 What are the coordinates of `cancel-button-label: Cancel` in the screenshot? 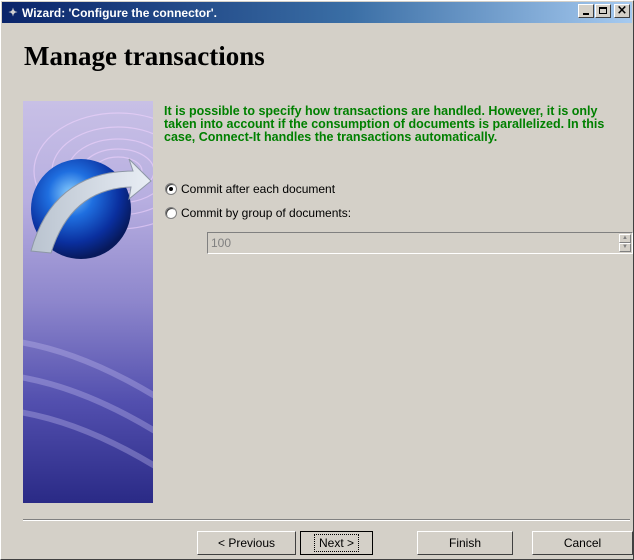 It's located at (582, 543).